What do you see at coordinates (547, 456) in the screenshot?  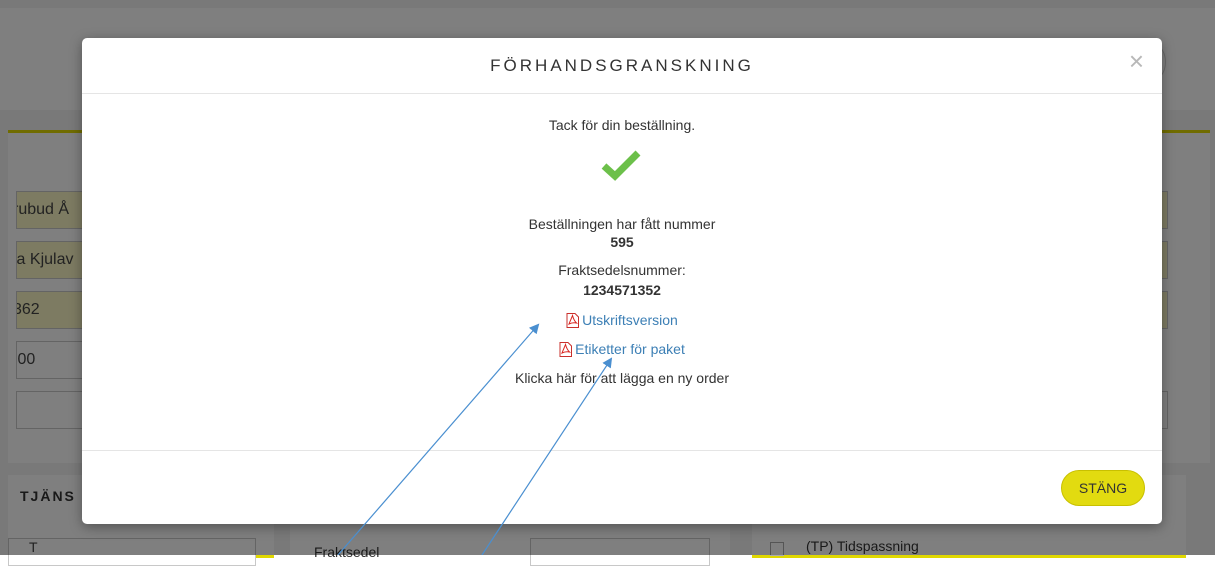 I see `arrow-to-package-labels` at bounding box center [547, 456].